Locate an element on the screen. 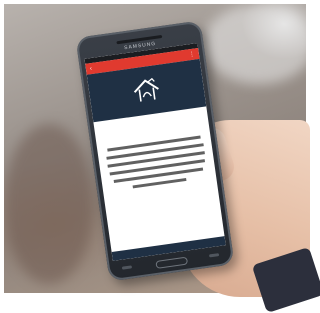 This screenshot has width=320, height=313. recent-apps-key is located at coordinates (214, 255).